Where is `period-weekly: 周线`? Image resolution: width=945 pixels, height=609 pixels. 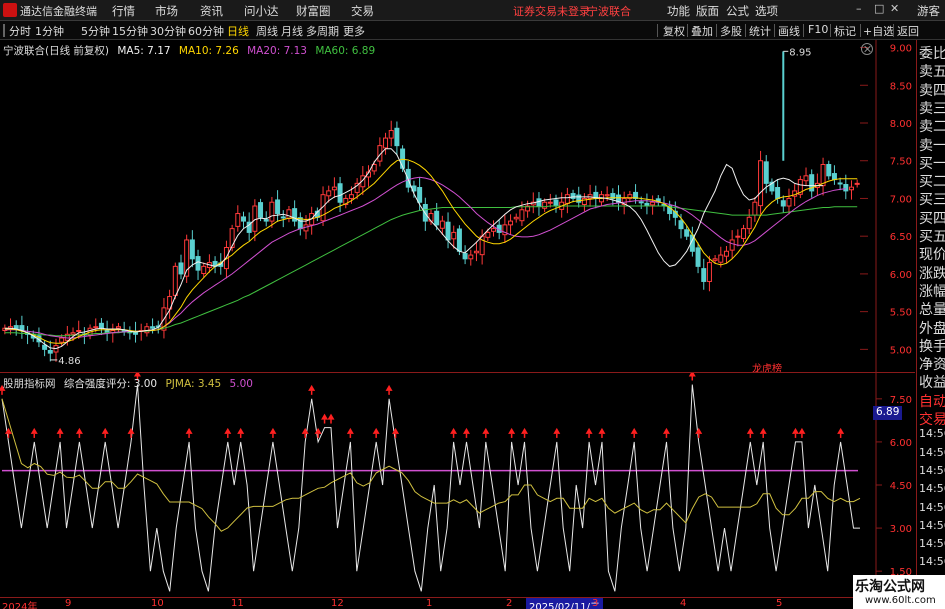
period-weekly: 周线 is located at coordinates (267, 31).